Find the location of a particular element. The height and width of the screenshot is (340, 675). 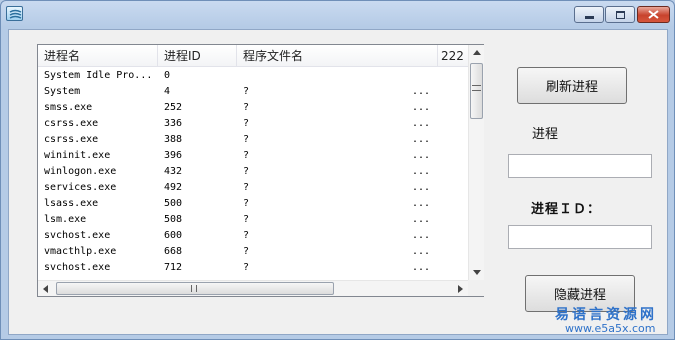

process-id-cell: 336 is located at coordinates (173, 123).